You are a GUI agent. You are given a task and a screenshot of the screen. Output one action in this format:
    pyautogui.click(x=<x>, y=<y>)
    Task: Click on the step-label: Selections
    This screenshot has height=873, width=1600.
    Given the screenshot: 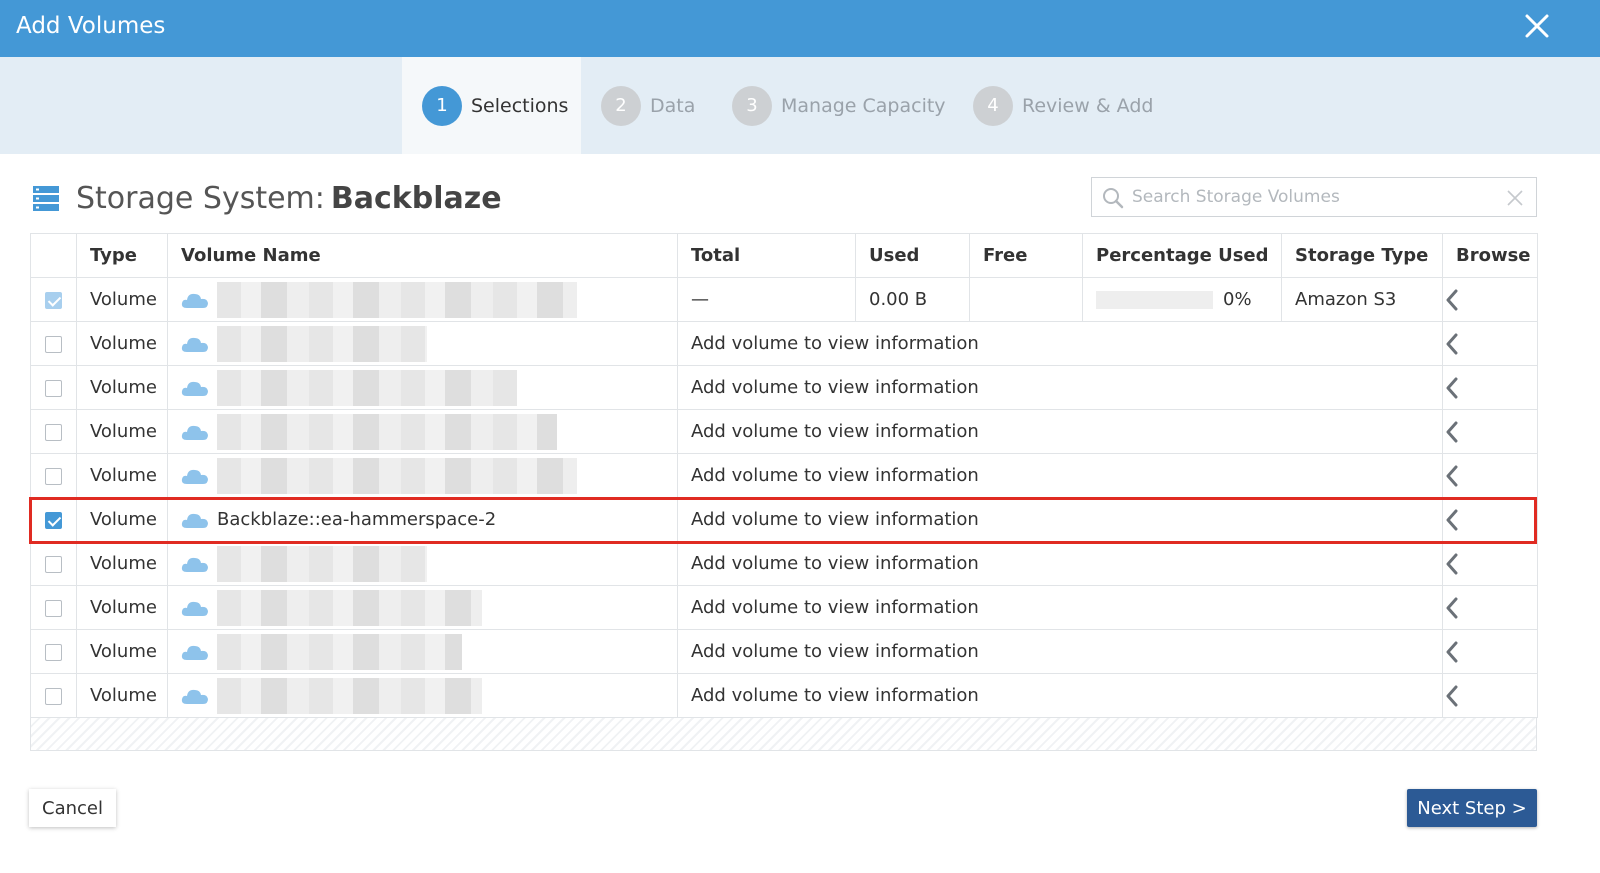 What is the action you would take?
    pyautogui.click(x=520, y=105)
    